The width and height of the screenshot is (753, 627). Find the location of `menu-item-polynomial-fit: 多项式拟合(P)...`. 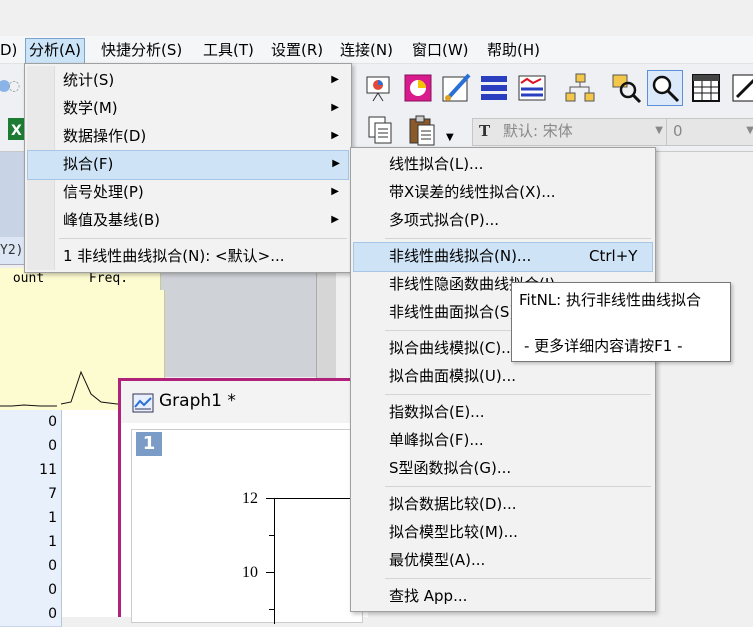

menu-item-polynomial-fit: 多项式拟合(P)... is located at coordinates (502, 220).